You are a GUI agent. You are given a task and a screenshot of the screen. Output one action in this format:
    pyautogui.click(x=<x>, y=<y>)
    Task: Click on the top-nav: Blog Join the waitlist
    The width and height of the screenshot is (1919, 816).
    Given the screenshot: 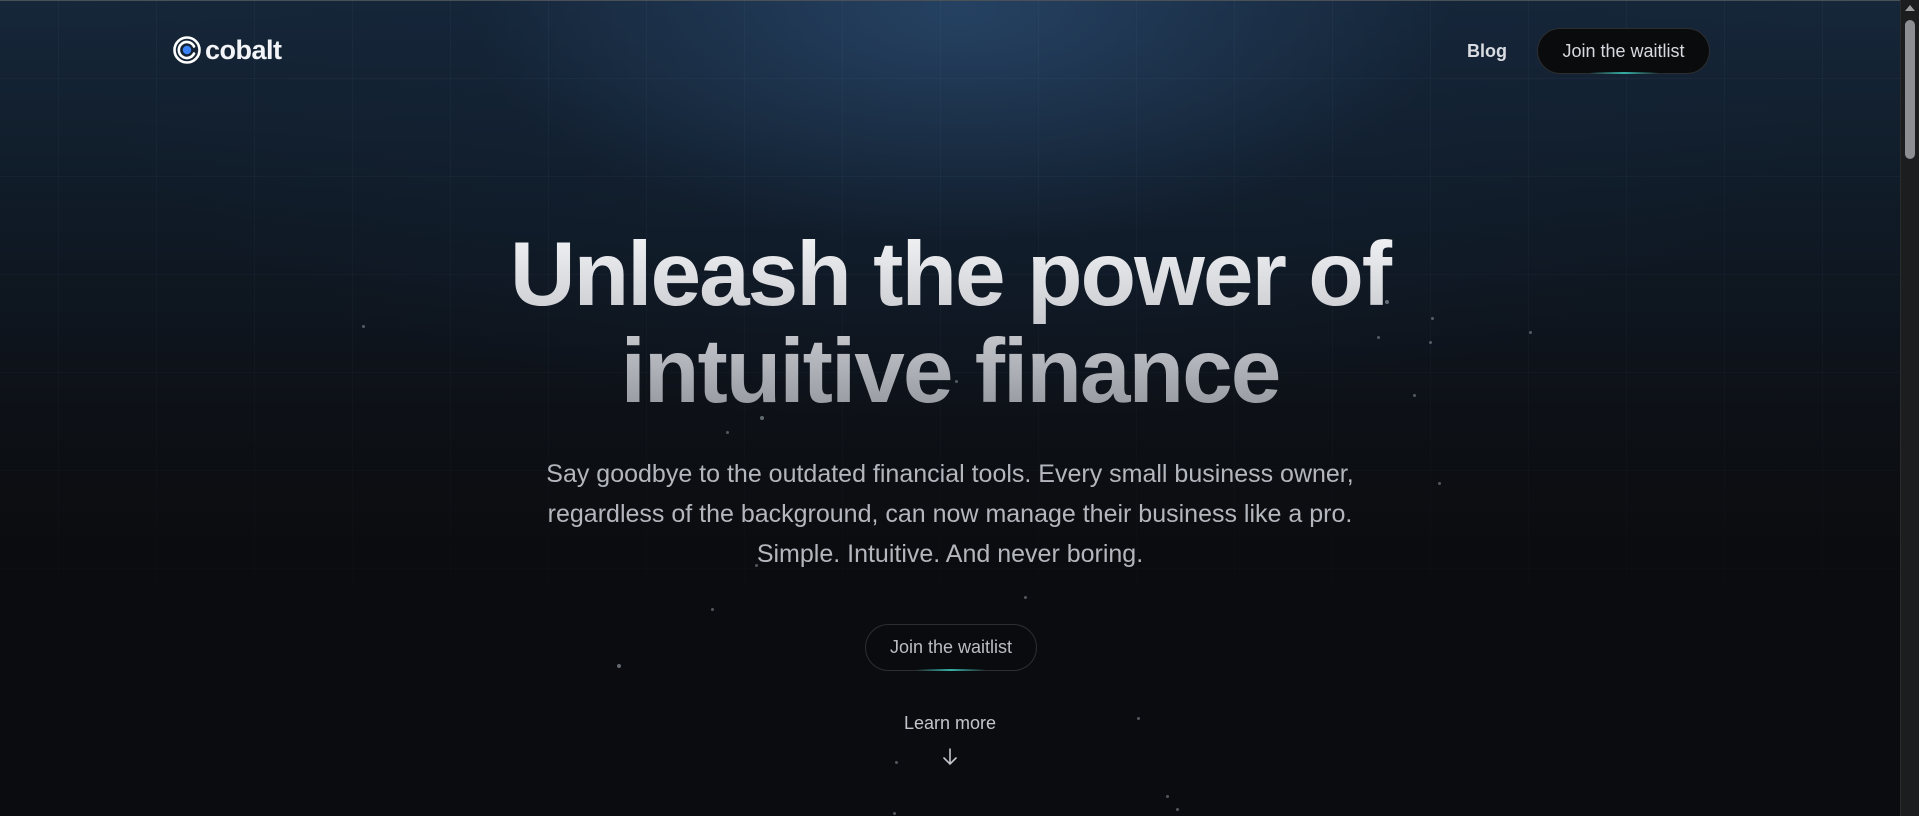 What is the action you would take?
    pyautogui.click(x=1588, y=51)
    